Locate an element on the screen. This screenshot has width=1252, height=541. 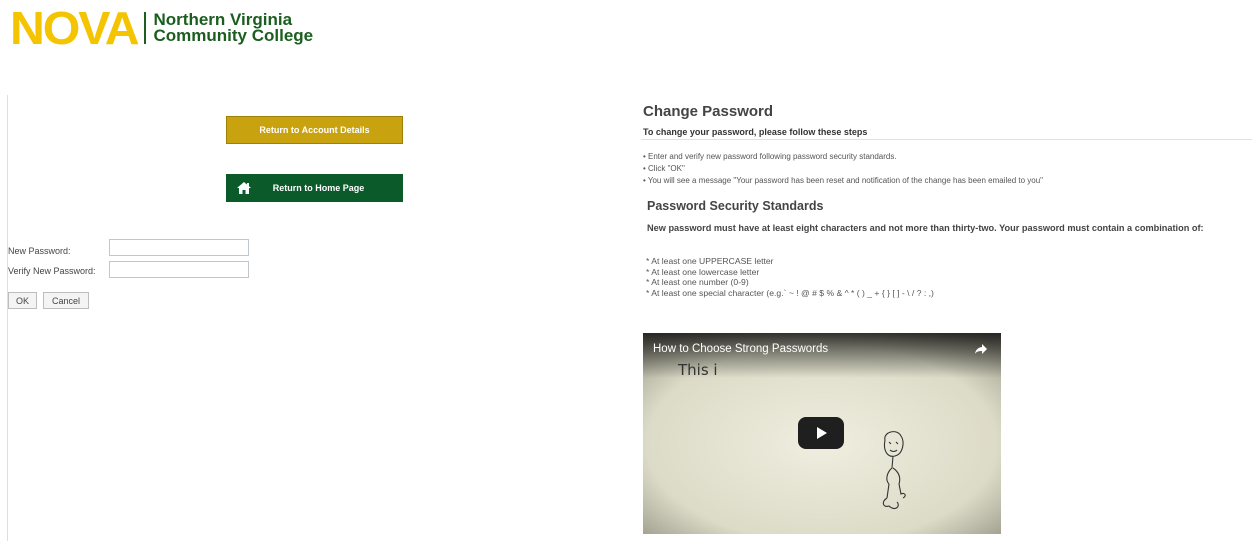
return-to-account-label: Return to Account Details is located at coordinates (314, 130).